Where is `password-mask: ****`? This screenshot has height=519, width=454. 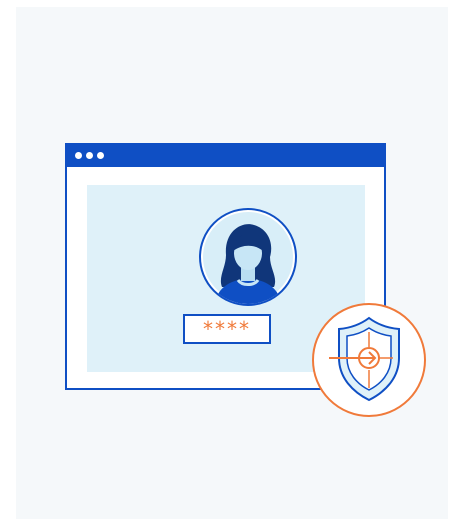
password-mask: **** is located at coordinates (227, 329).